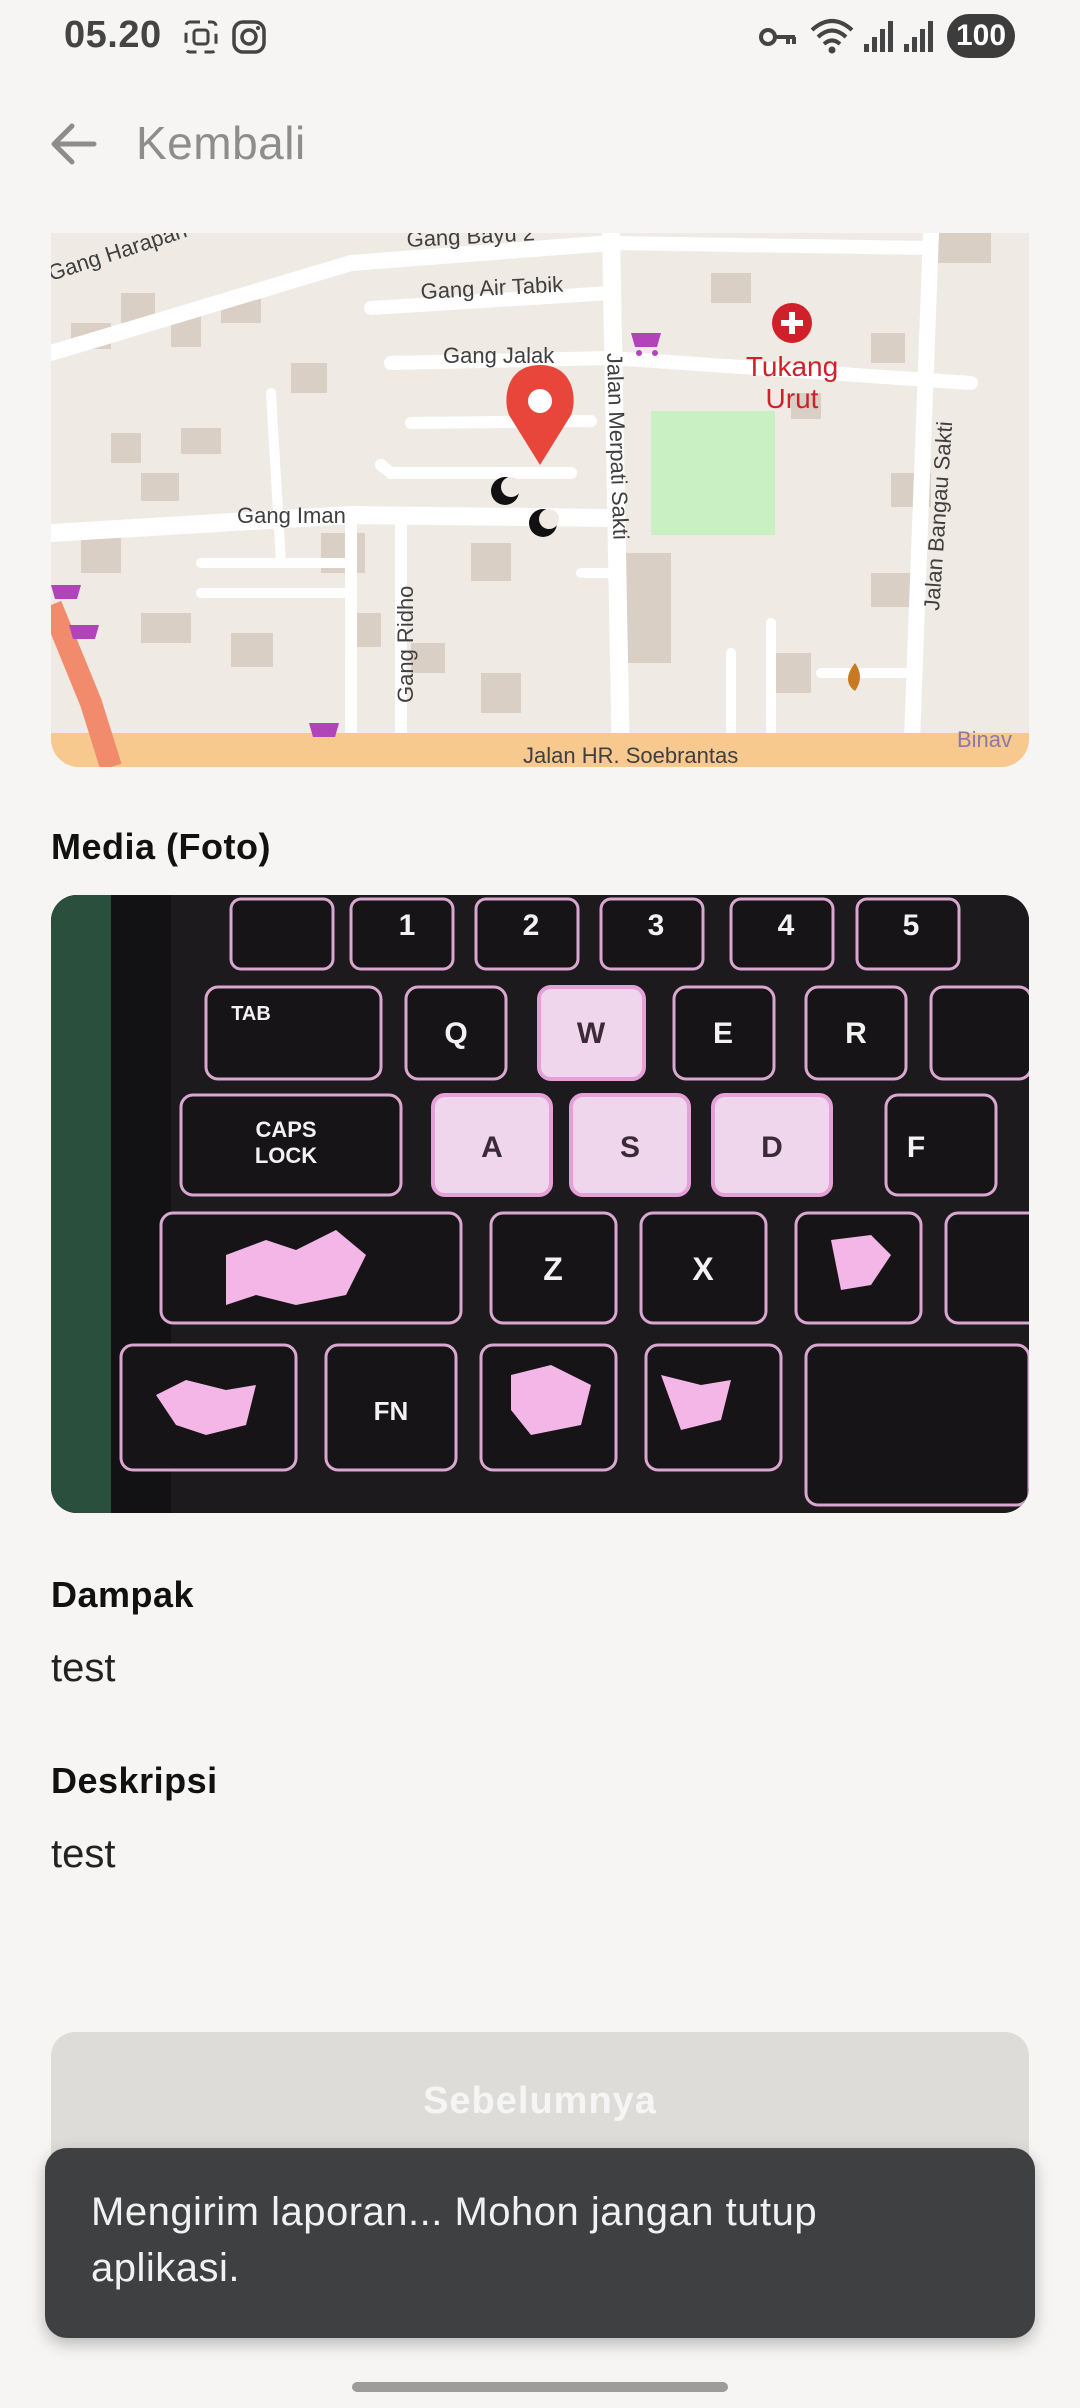 Image resolution: width=1080 pixels, height=2408 pixels. What do you see at coordinates (792, 398) in the screenshot?
I see `poi-label: Urut` at bounding box center [792, 398].